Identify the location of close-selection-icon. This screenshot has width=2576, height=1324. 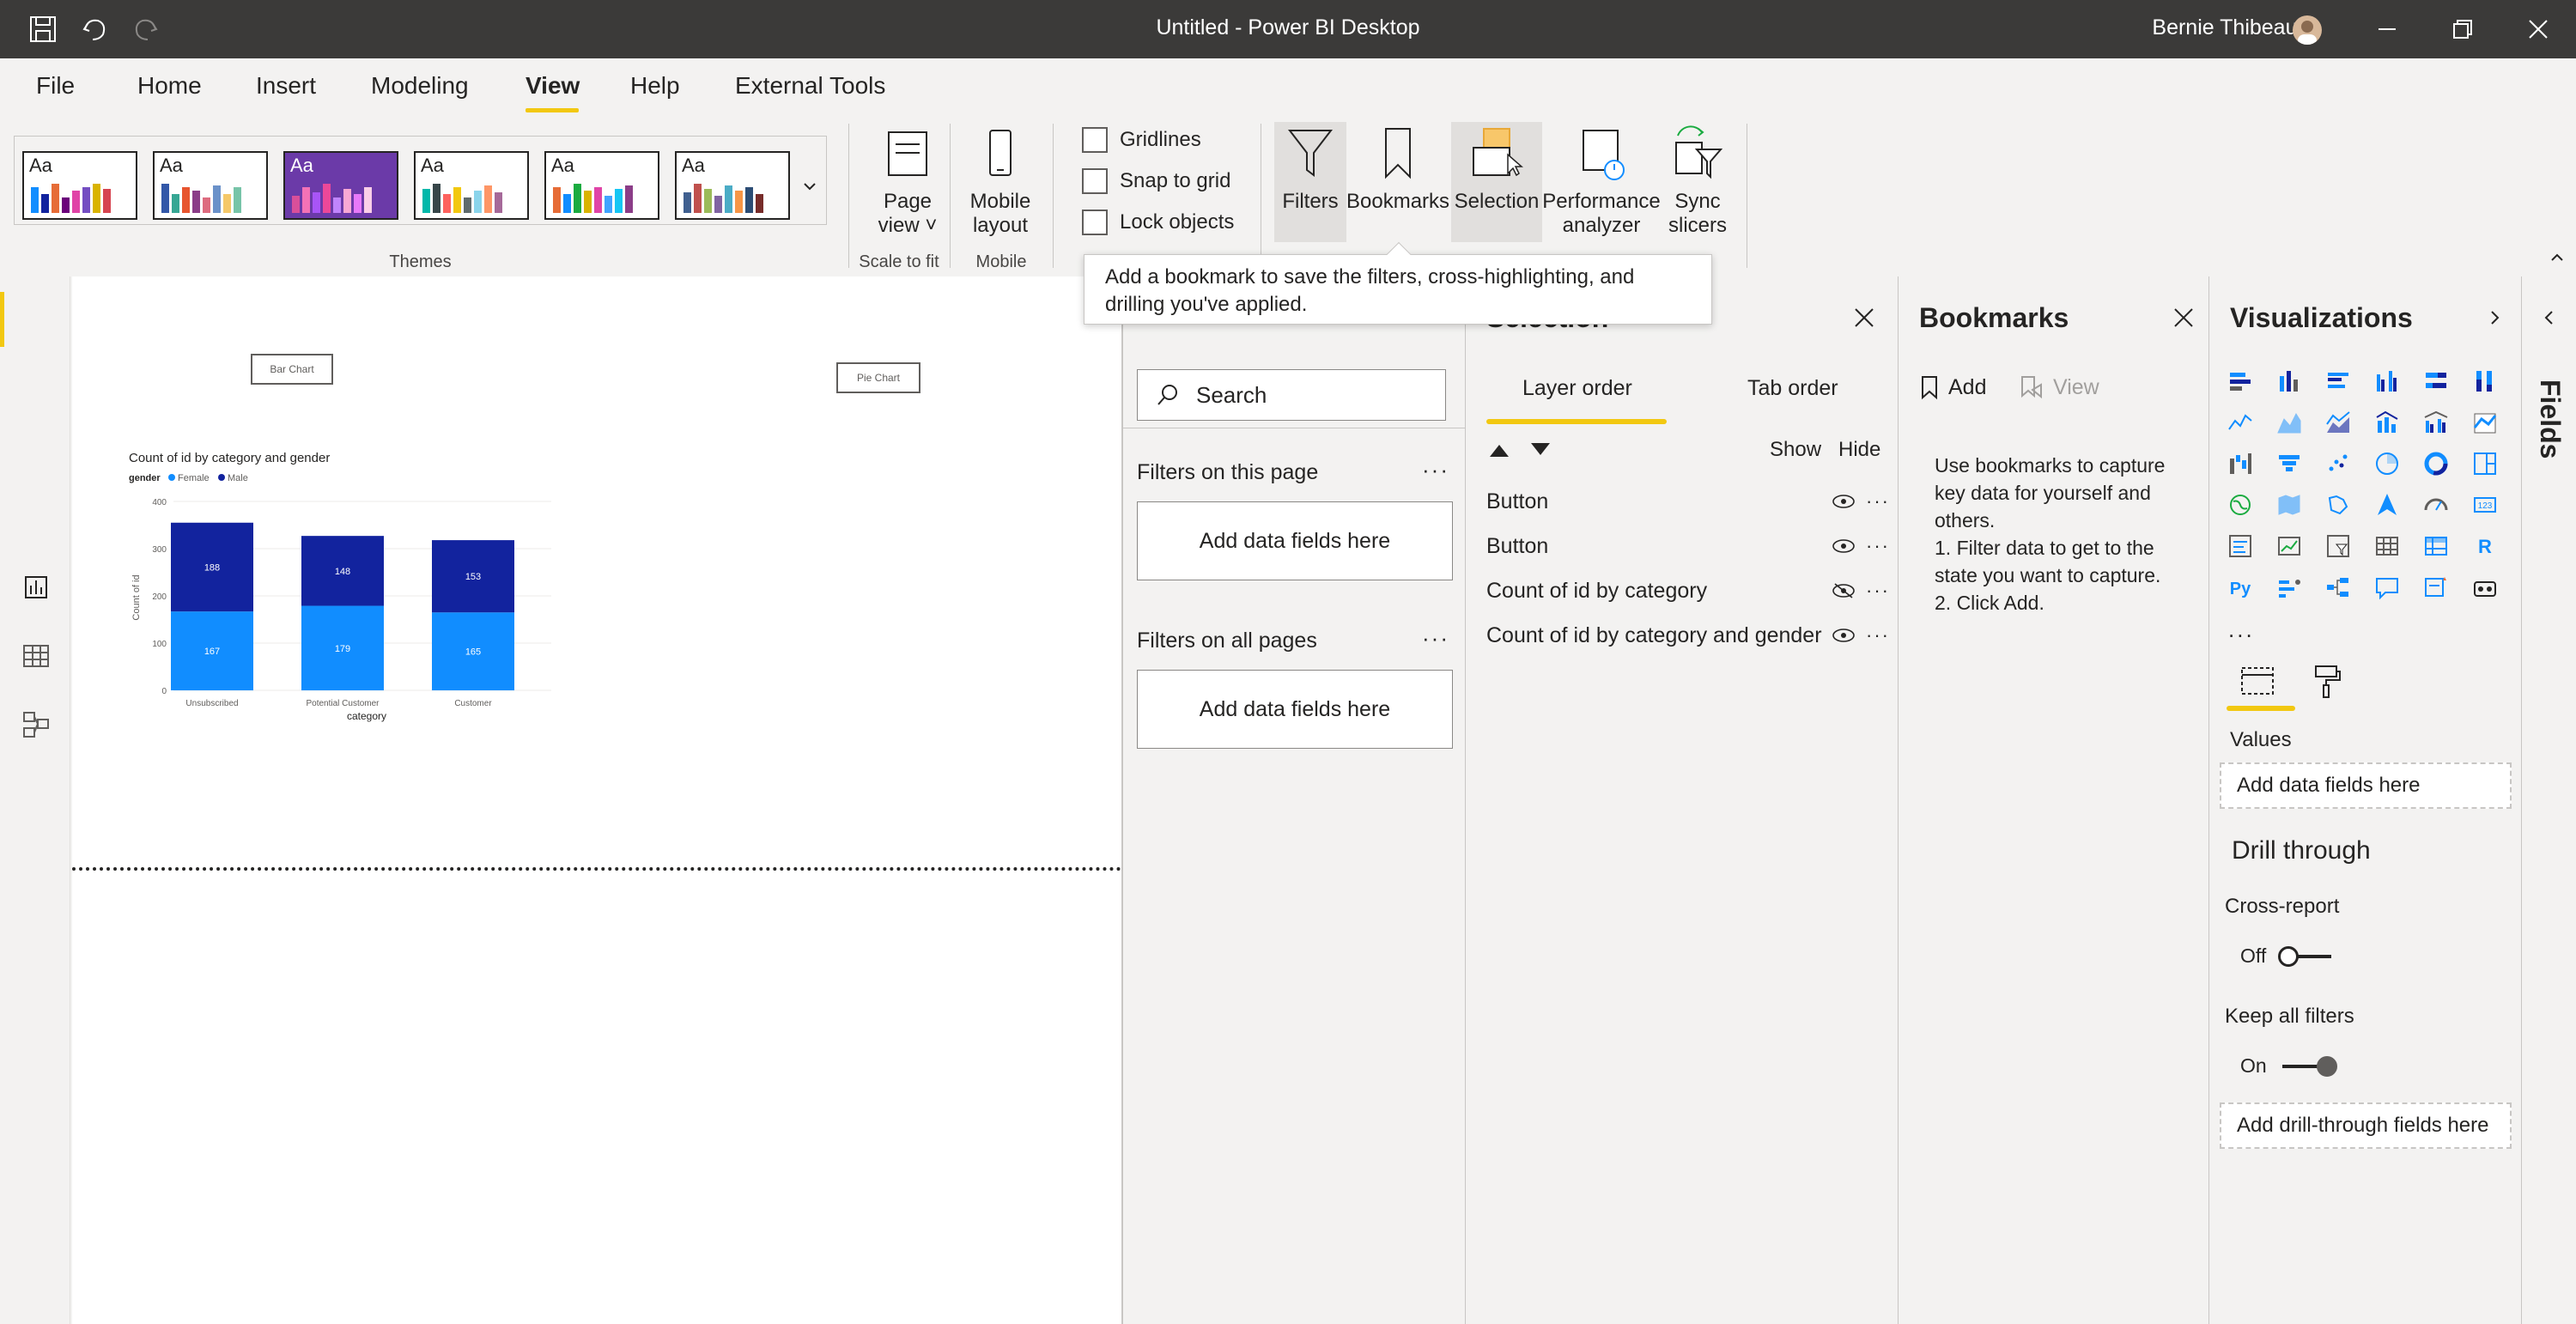
(1864, 317).